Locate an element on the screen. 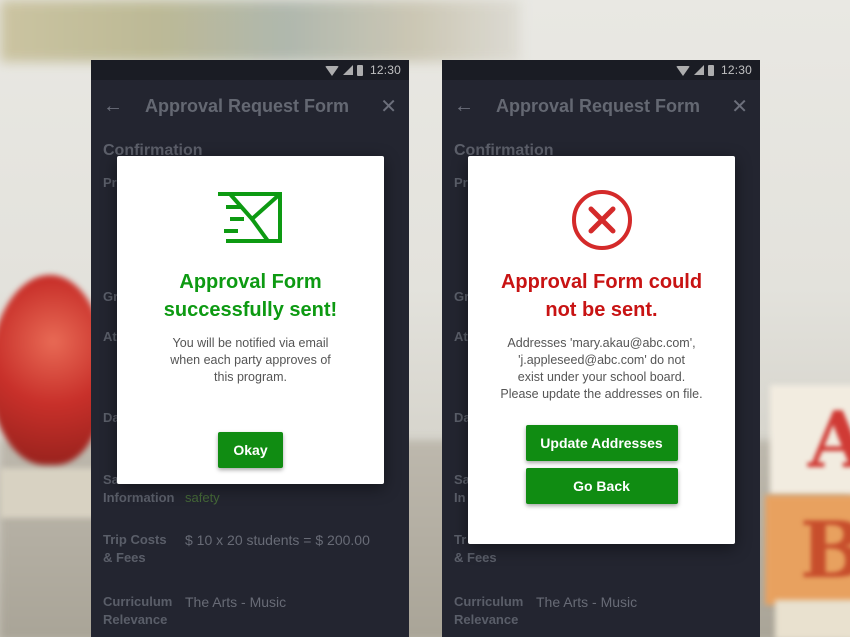  background-books is located at coordinates (50, 493).